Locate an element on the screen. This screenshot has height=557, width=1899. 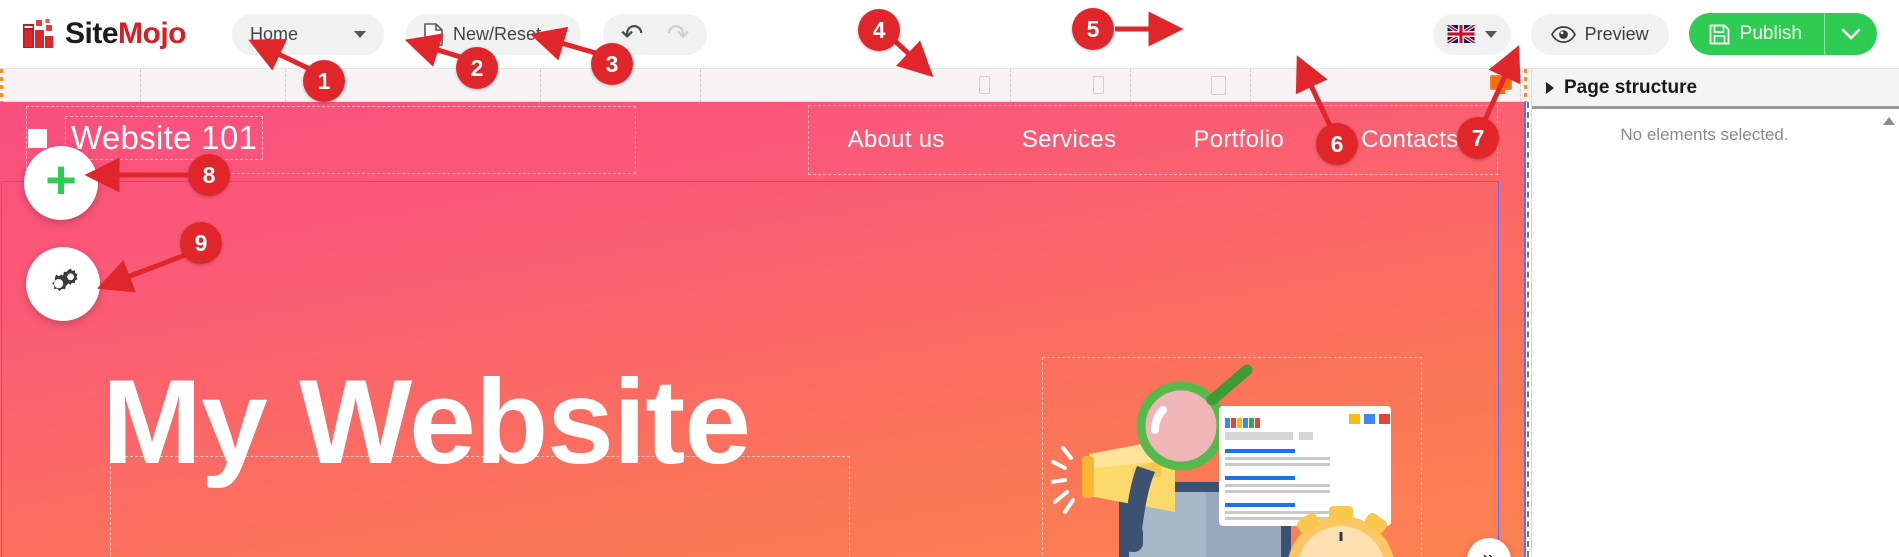
logo-placeholder-square is located at coordinates (37, 138).